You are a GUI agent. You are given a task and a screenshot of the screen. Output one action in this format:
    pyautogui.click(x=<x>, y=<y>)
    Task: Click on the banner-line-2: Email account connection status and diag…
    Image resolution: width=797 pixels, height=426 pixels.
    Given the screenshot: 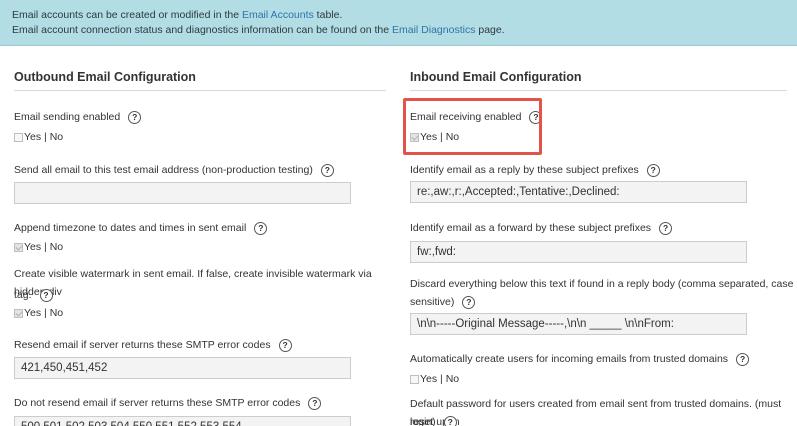 What is the action you would take?
    pyautogui.click(x=398, y=30)
    